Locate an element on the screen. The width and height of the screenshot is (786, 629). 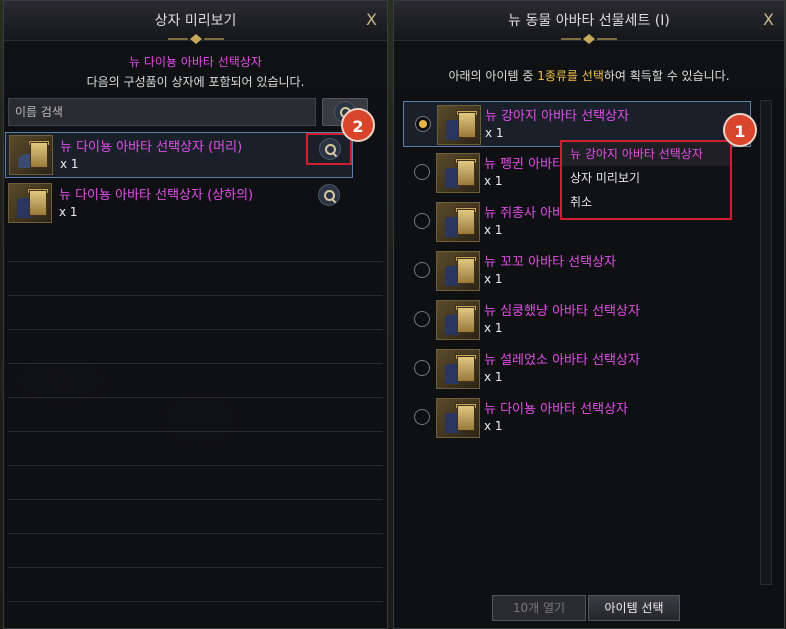
item-name: 뉴 설레었소 아바타 선택상자 is located at coordinates (562, 360).